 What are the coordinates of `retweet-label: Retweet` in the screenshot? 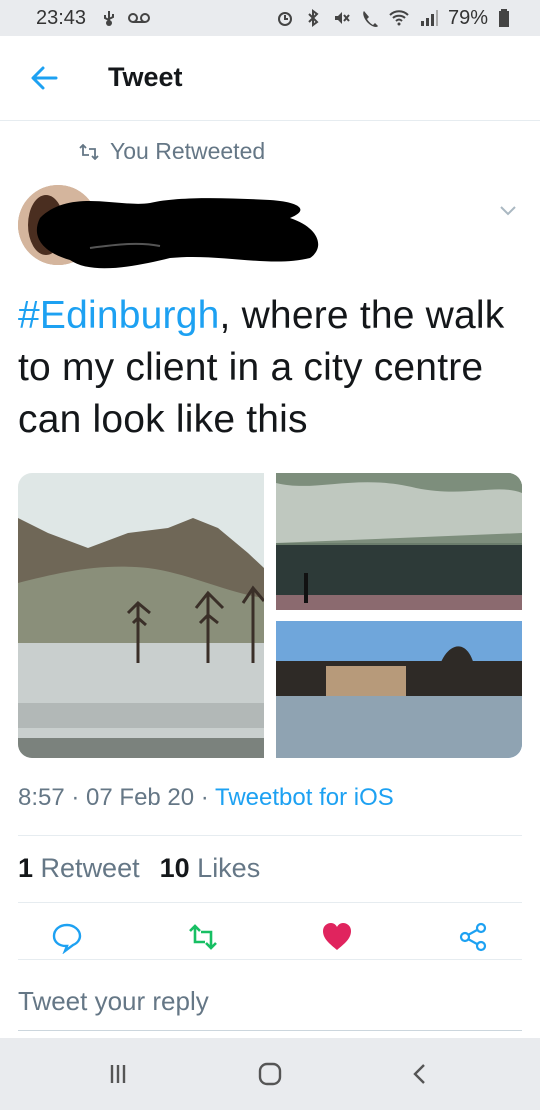 It's located at (90, 868).